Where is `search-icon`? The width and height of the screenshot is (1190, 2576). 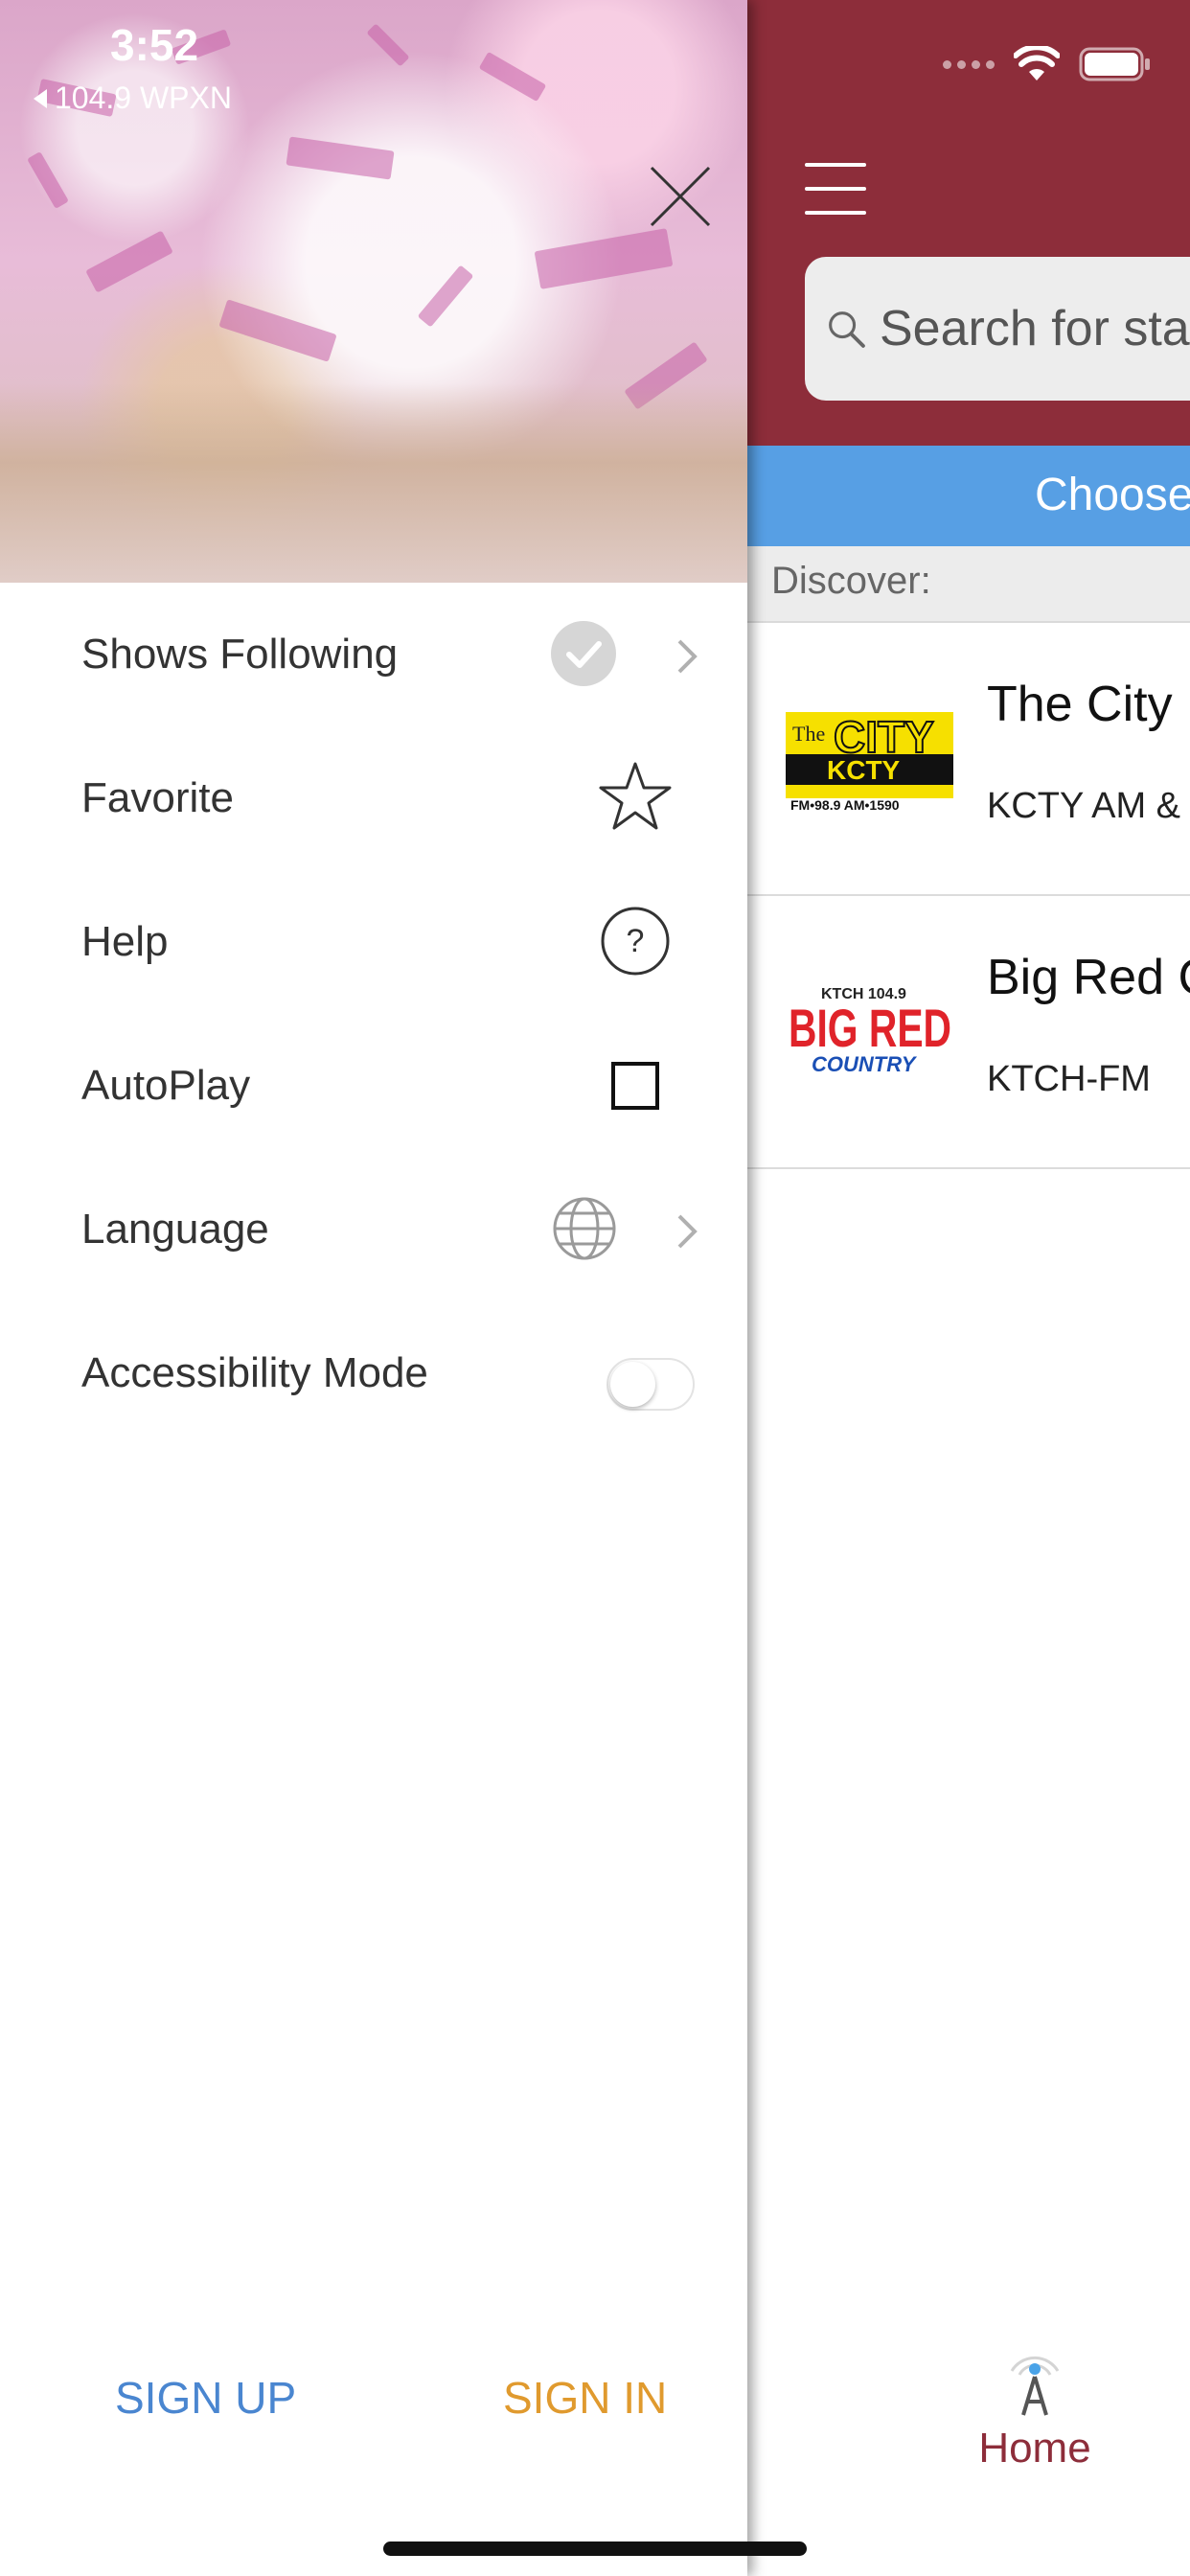 search-icon is located at coordinates (847, 329).